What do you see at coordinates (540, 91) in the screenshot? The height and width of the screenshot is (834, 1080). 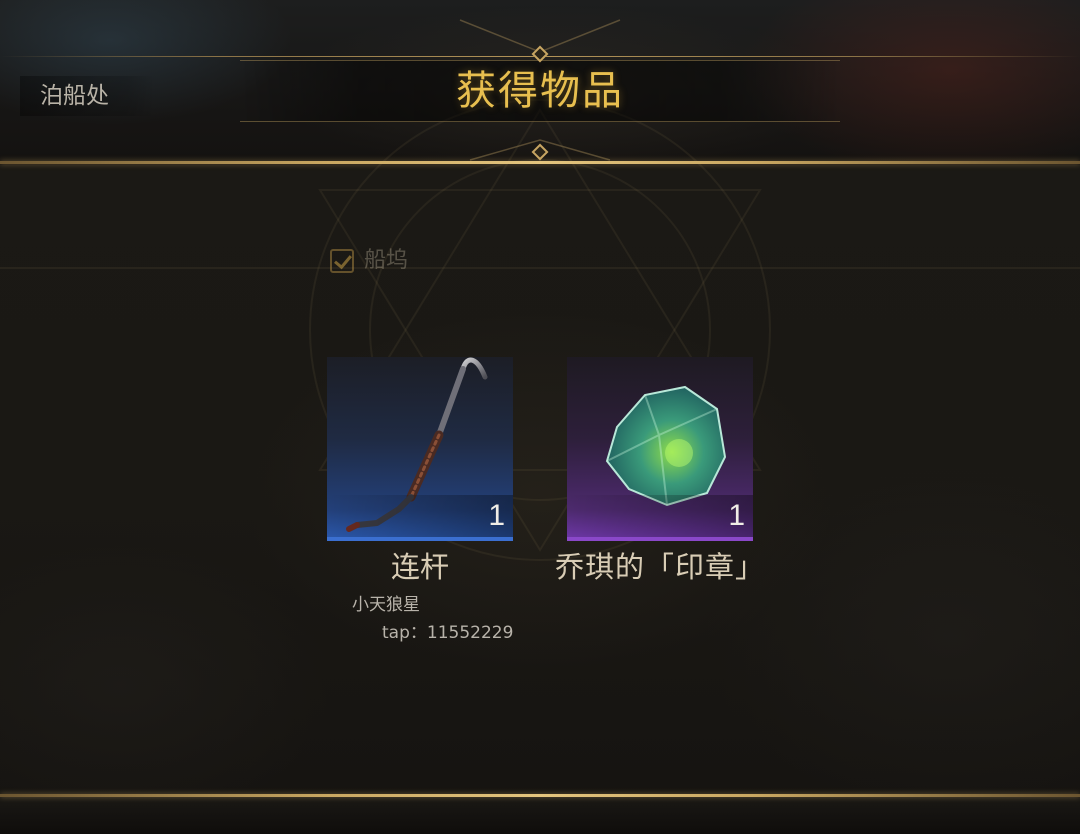 I see `page-title: 获得物品` at bounding box center [540, 91].